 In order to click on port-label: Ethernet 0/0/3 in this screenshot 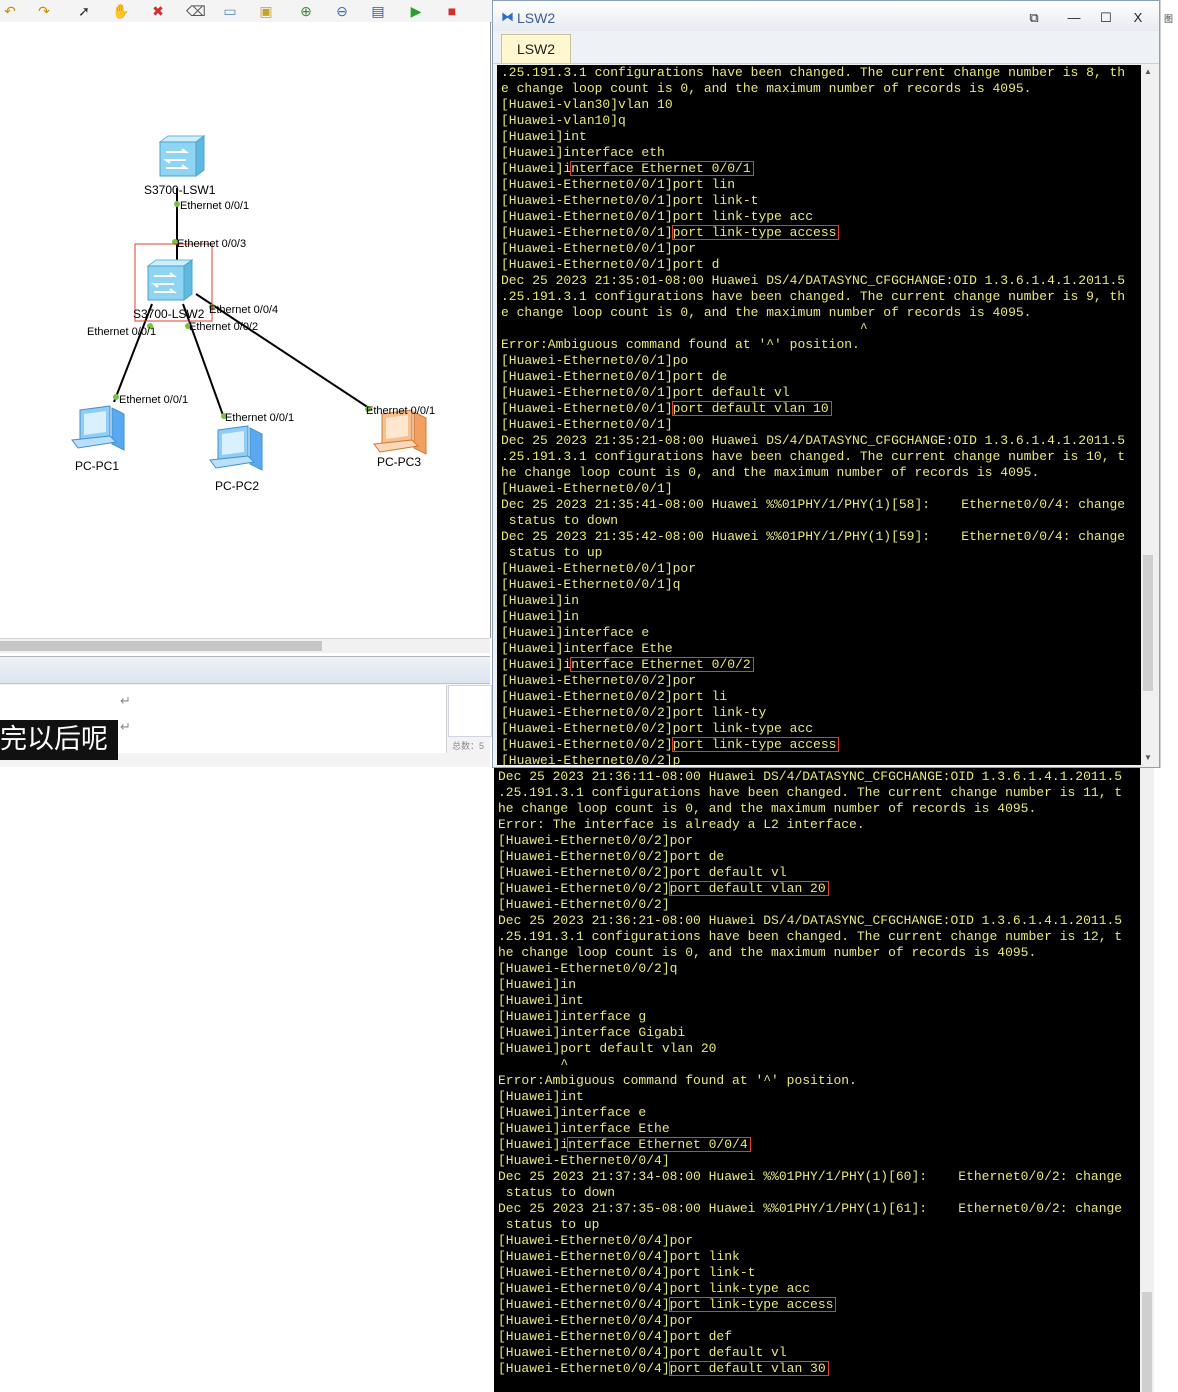, I will do `click(211, 244)`.